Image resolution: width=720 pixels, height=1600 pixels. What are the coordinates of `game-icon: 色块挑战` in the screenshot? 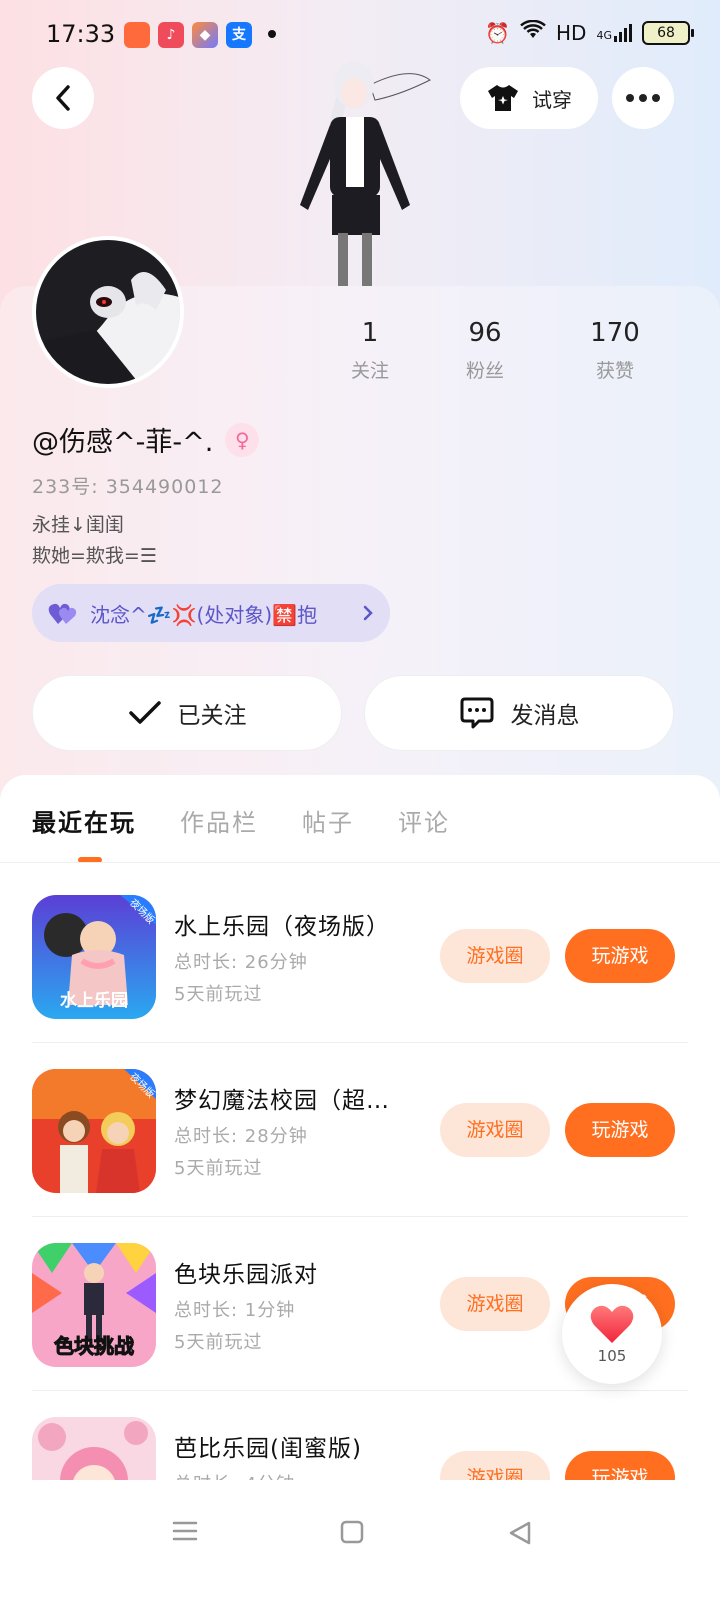 It's located at (94, 1305).